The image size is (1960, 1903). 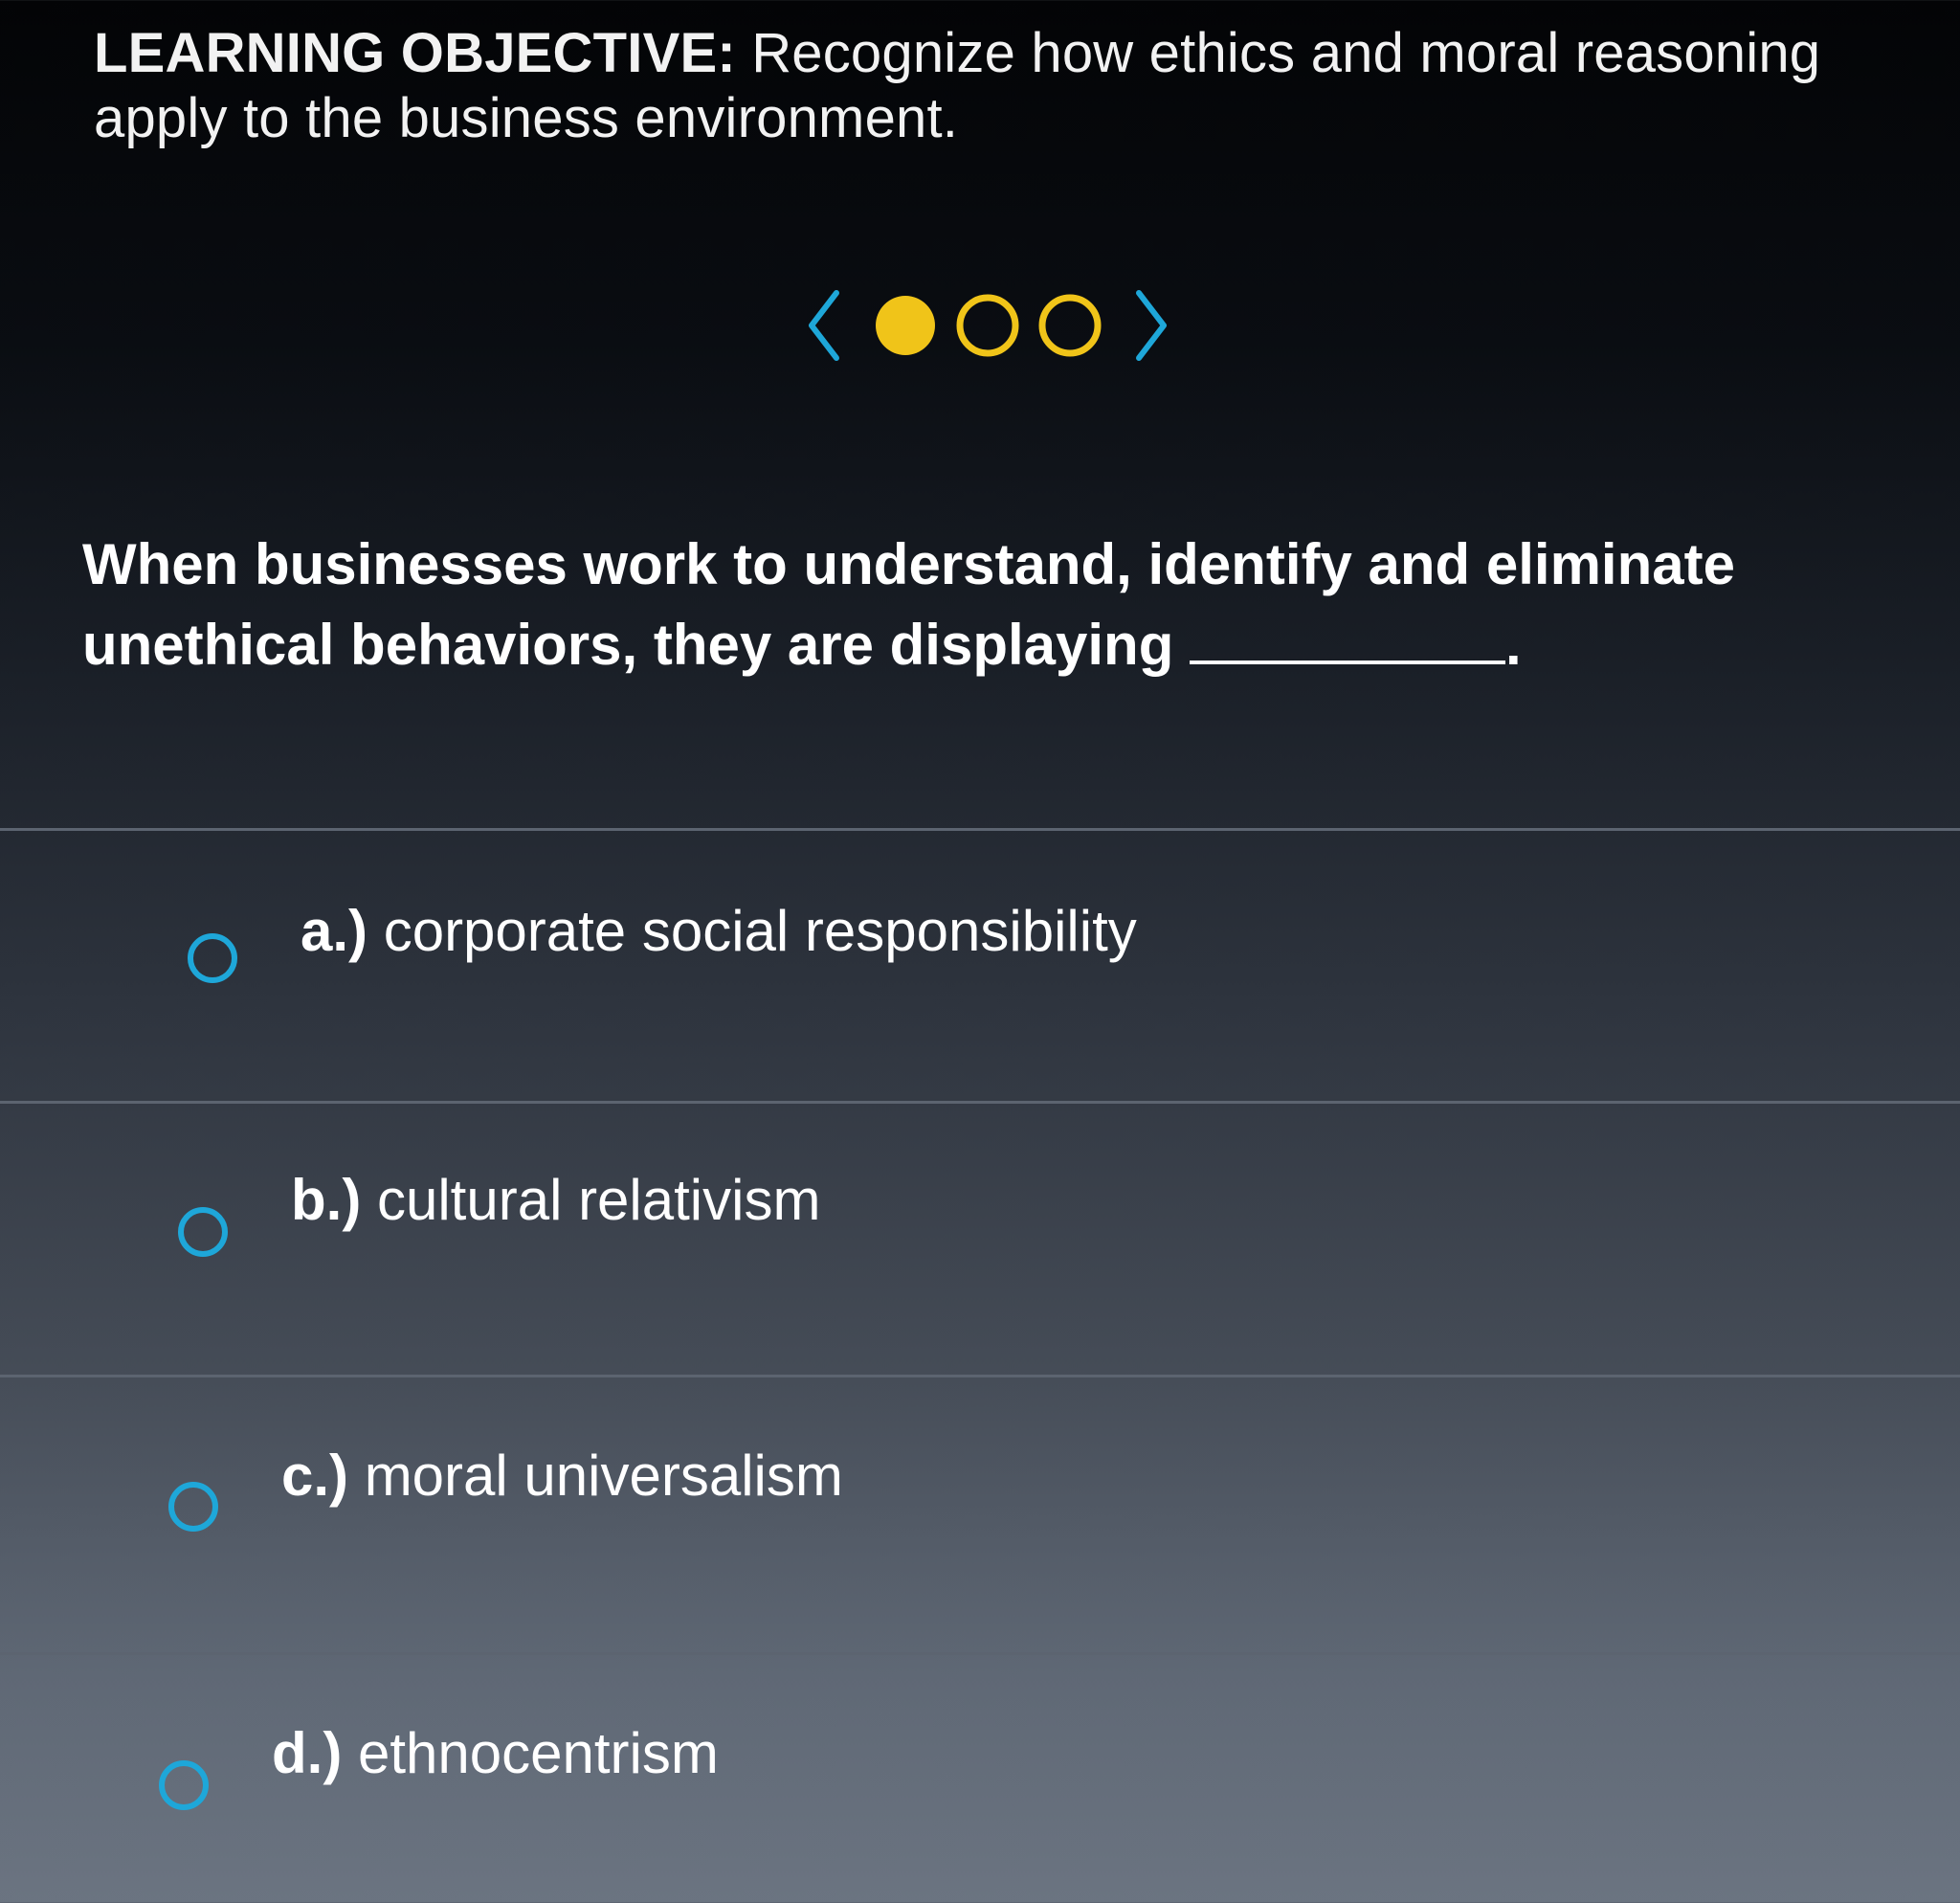 I want to click on chevron-right-icon, so click(x=1151, y=325).